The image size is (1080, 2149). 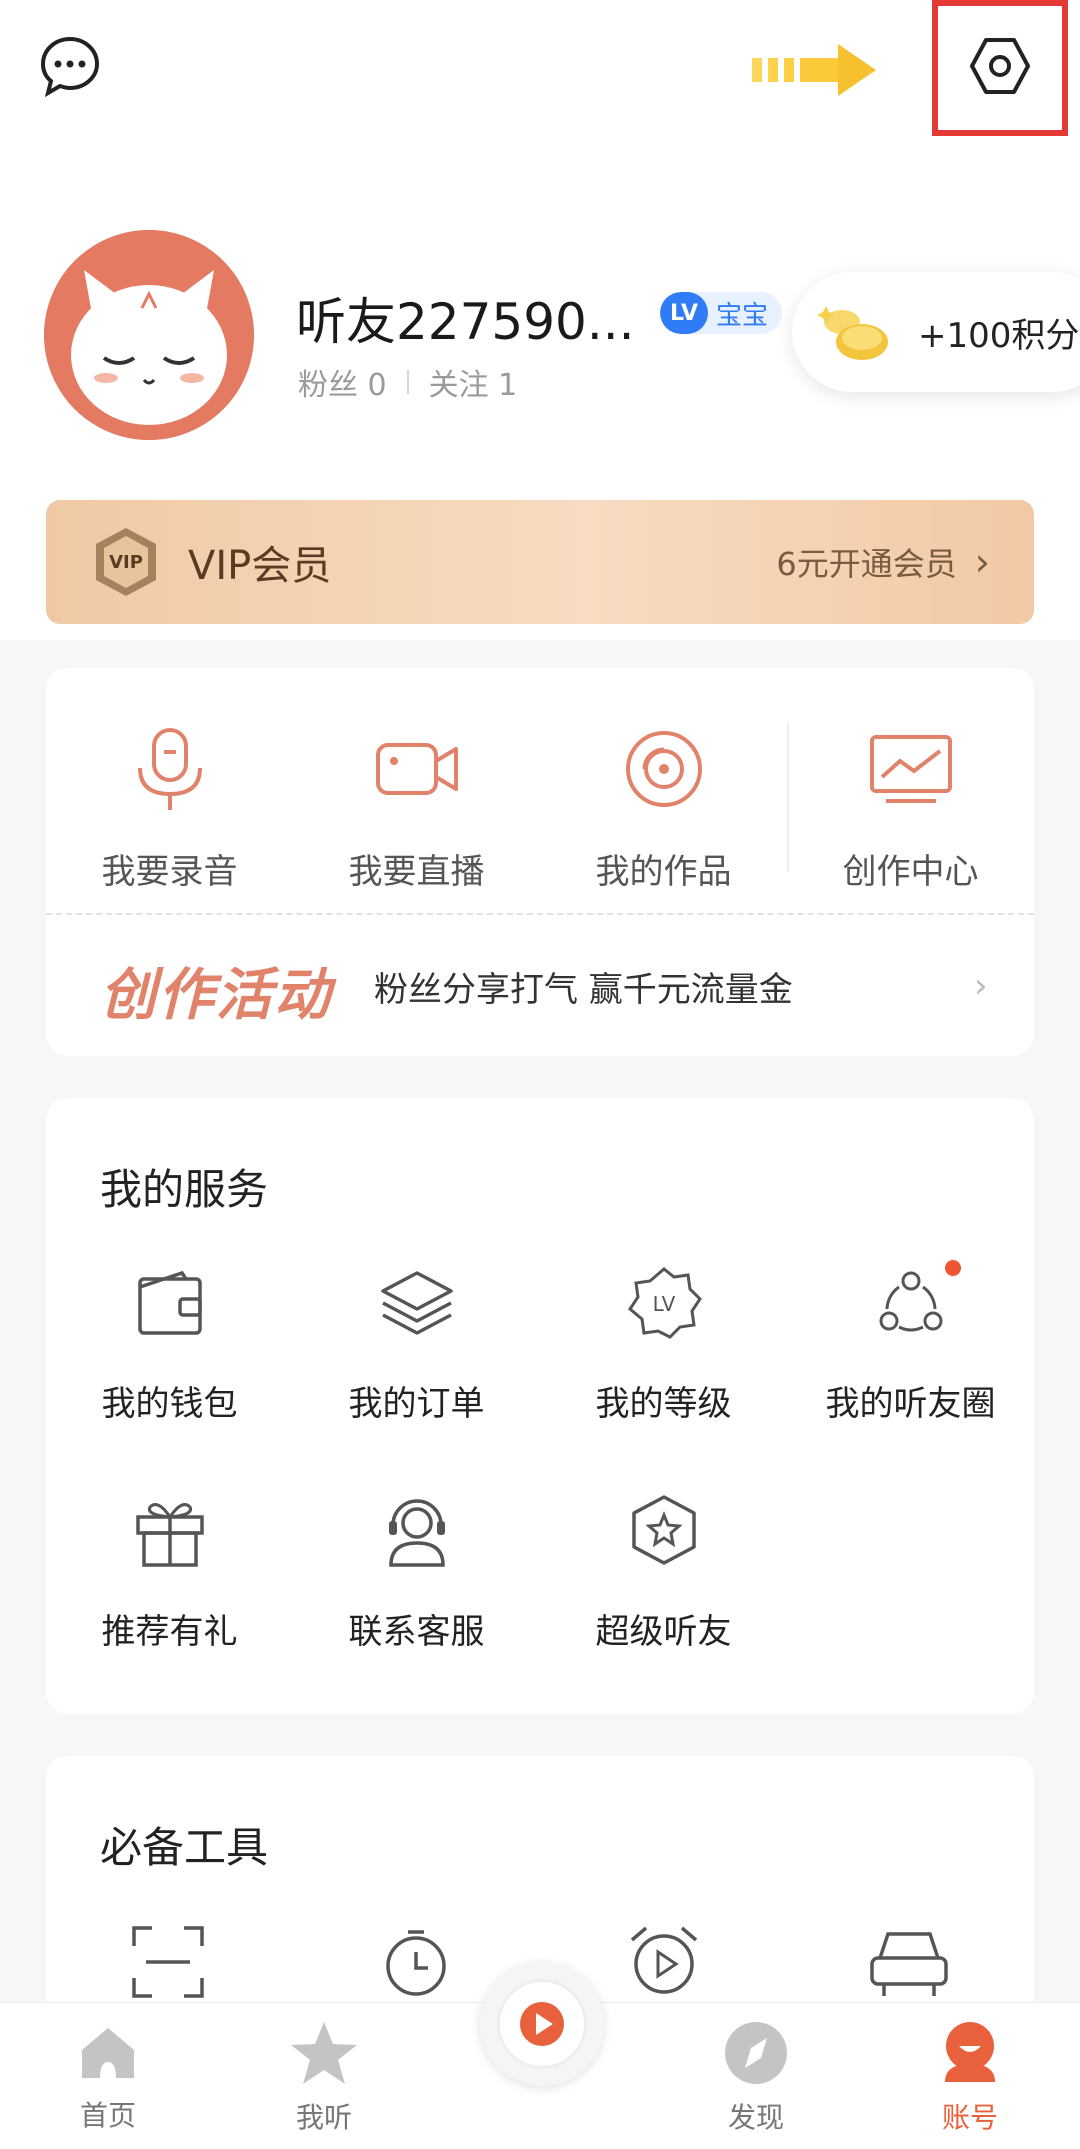 I want to click on nav-listen-label: 我听, so click(x=323, y=2117).